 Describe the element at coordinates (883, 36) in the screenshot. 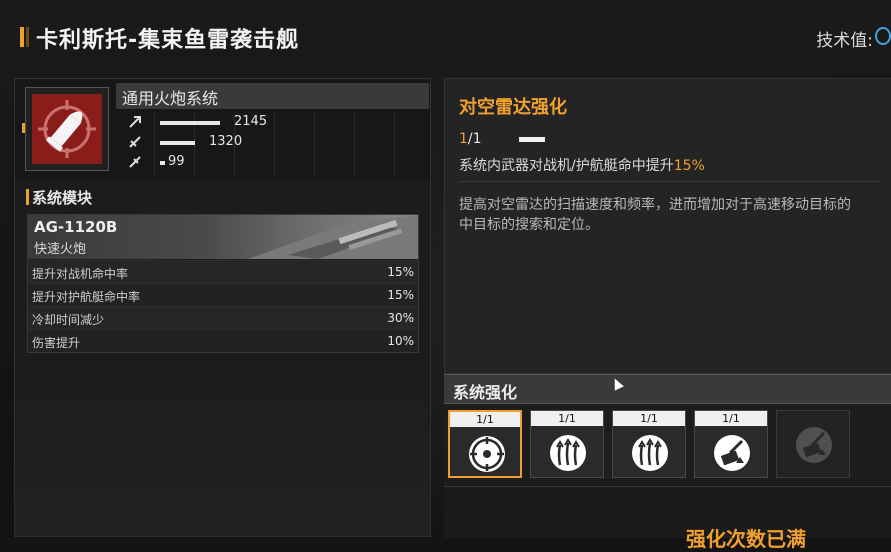

I see `tech-value-icon` at that location.